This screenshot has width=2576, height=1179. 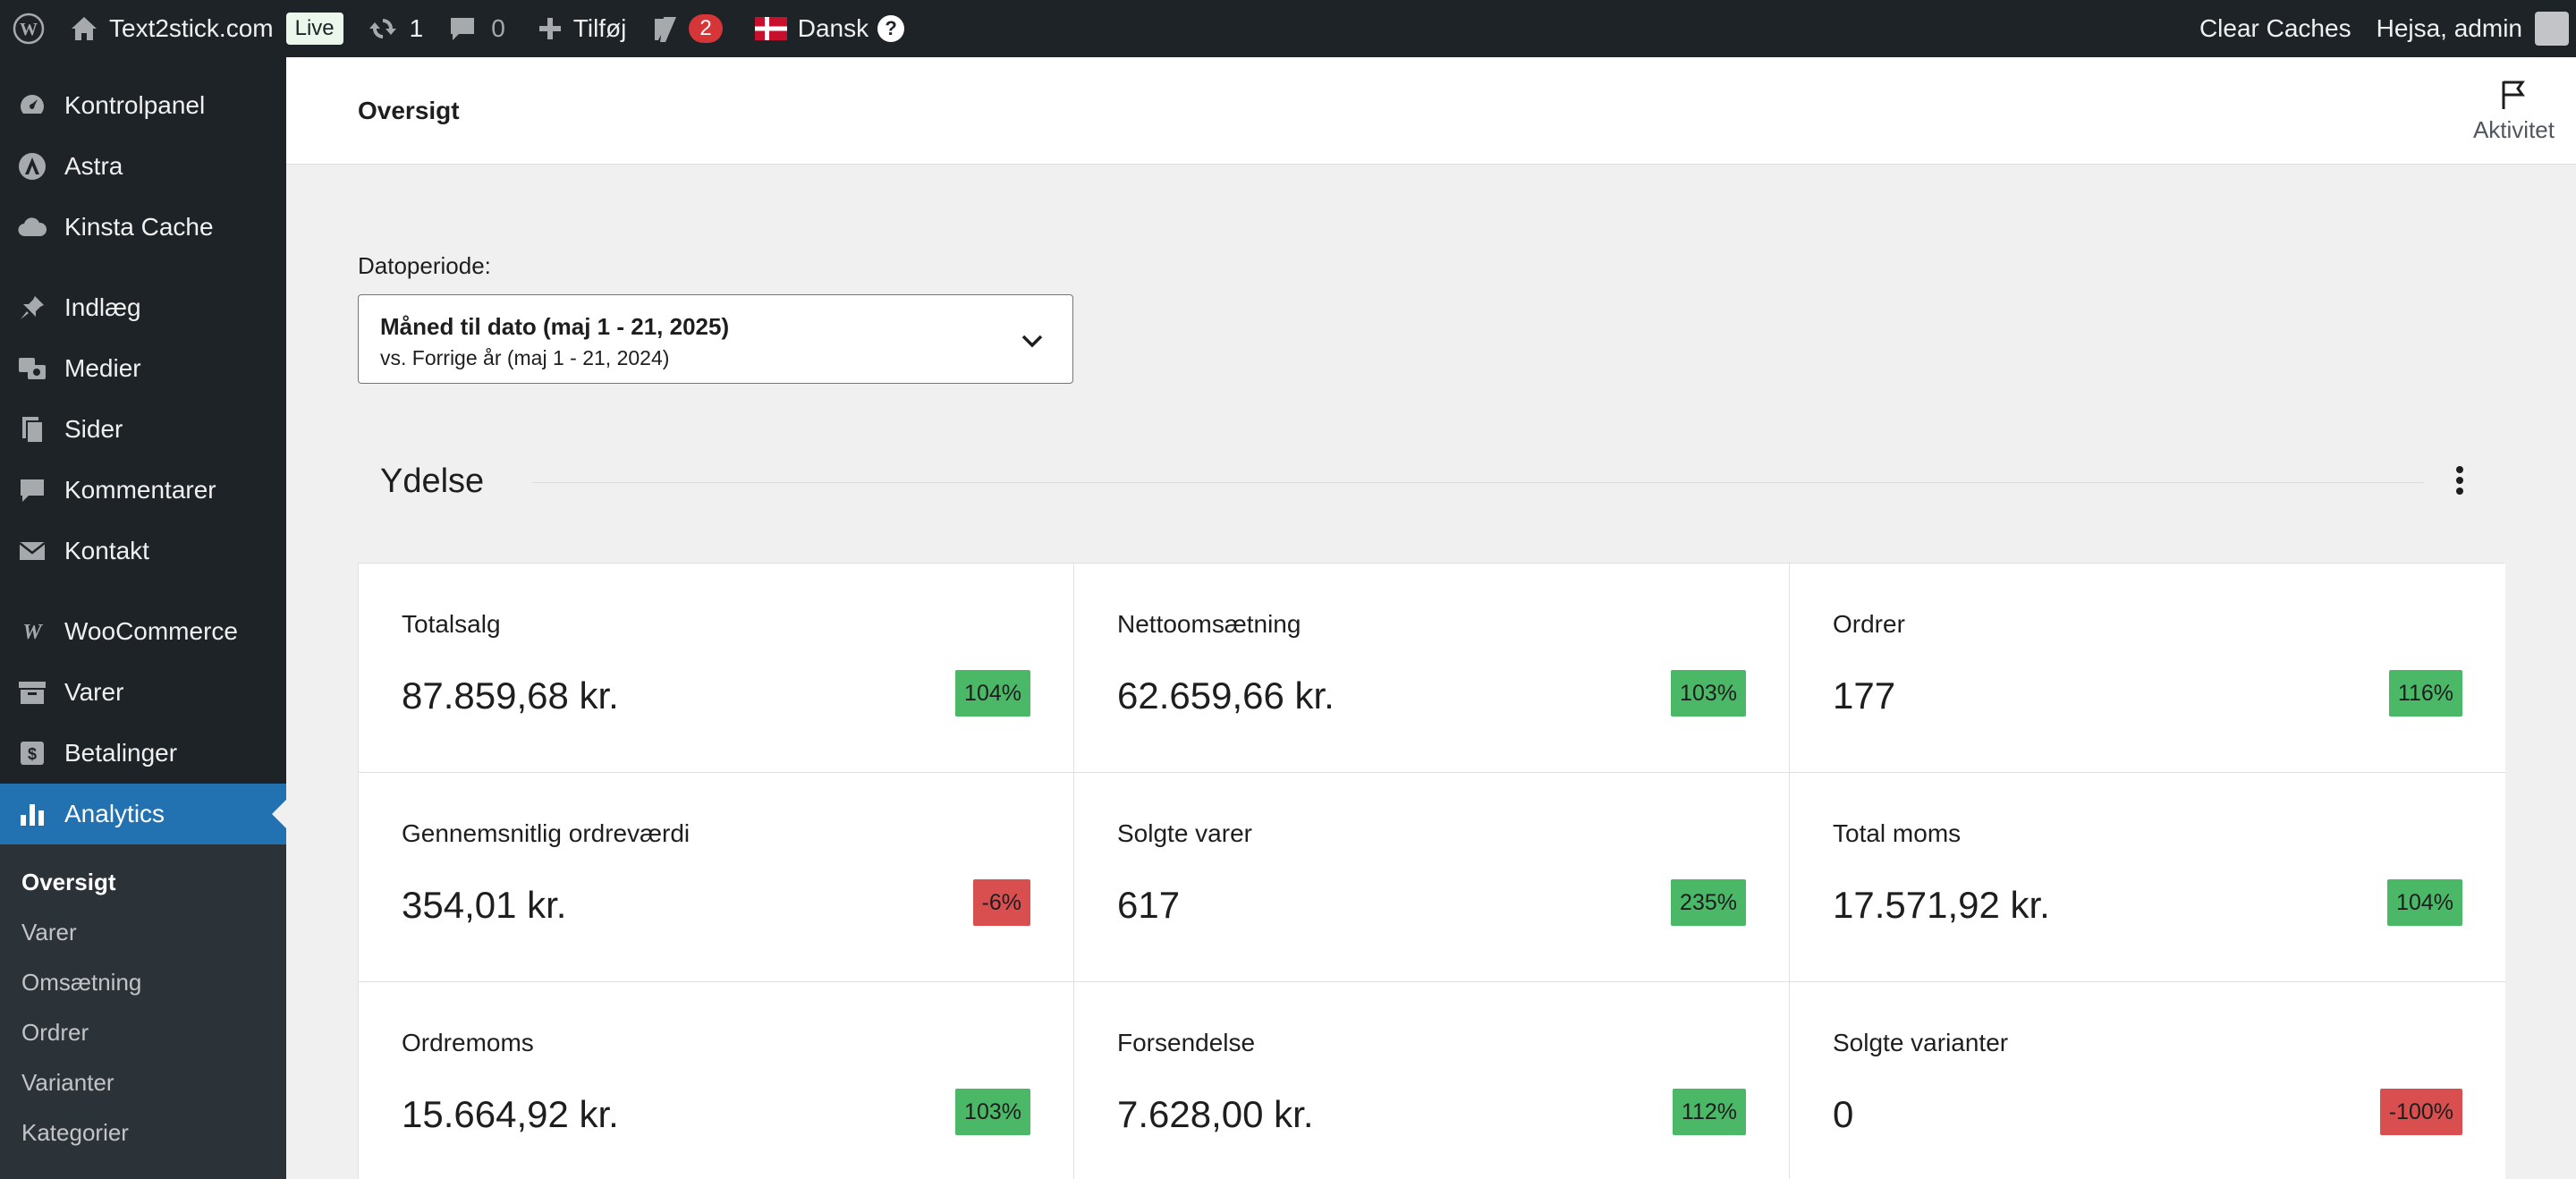 I want to click on activity-button: Aktivitet, so click(x=2514, y=112).